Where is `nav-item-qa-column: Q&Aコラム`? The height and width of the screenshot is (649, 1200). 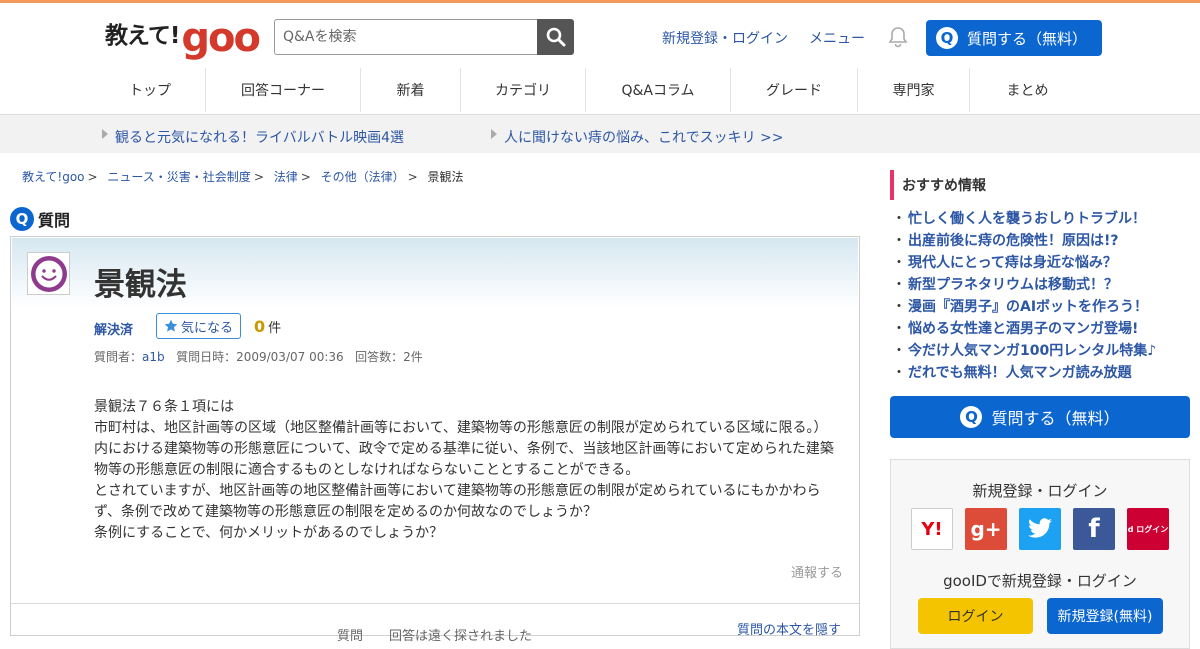 nav-item-qa-column: Q&Aコラム is located at coordinates (657, 90).